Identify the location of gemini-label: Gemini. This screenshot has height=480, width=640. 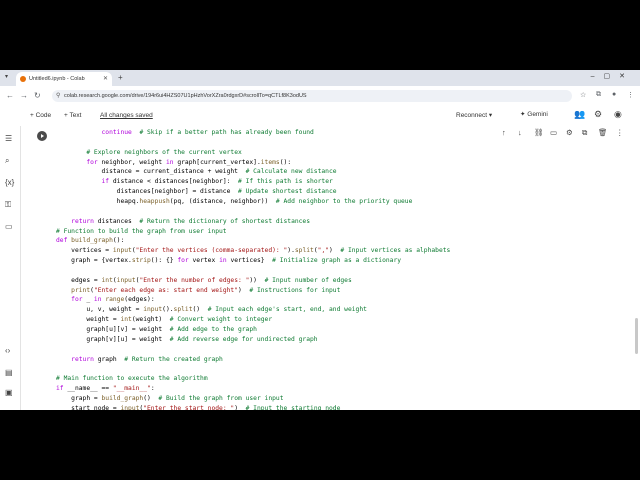
(537, 114).